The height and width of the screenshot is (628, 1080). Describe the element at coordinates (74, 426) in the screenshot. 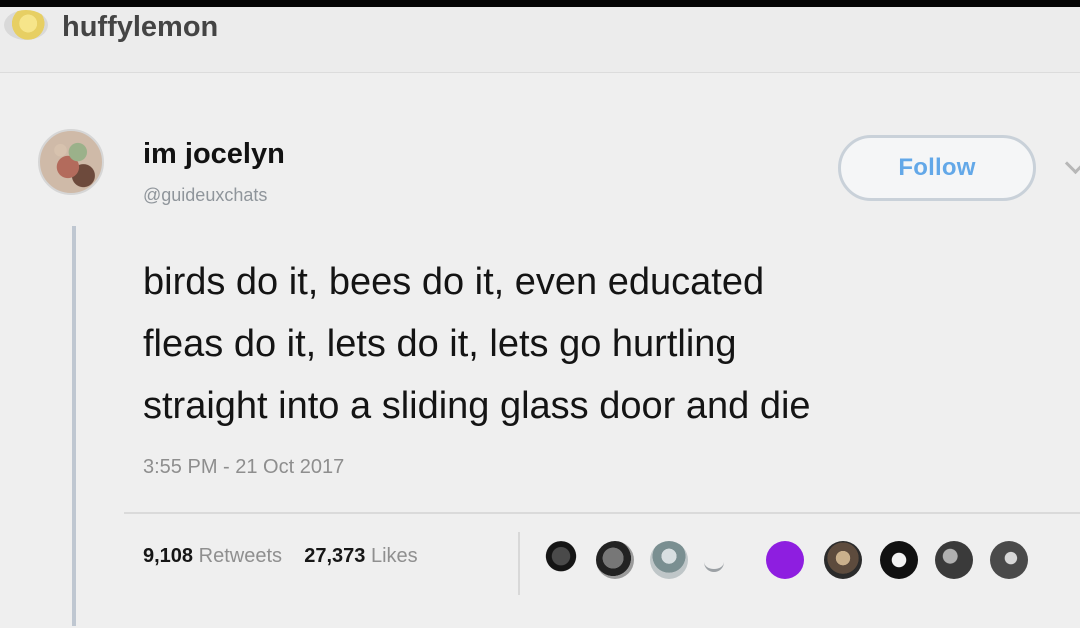

I see `thread-line` at that location.